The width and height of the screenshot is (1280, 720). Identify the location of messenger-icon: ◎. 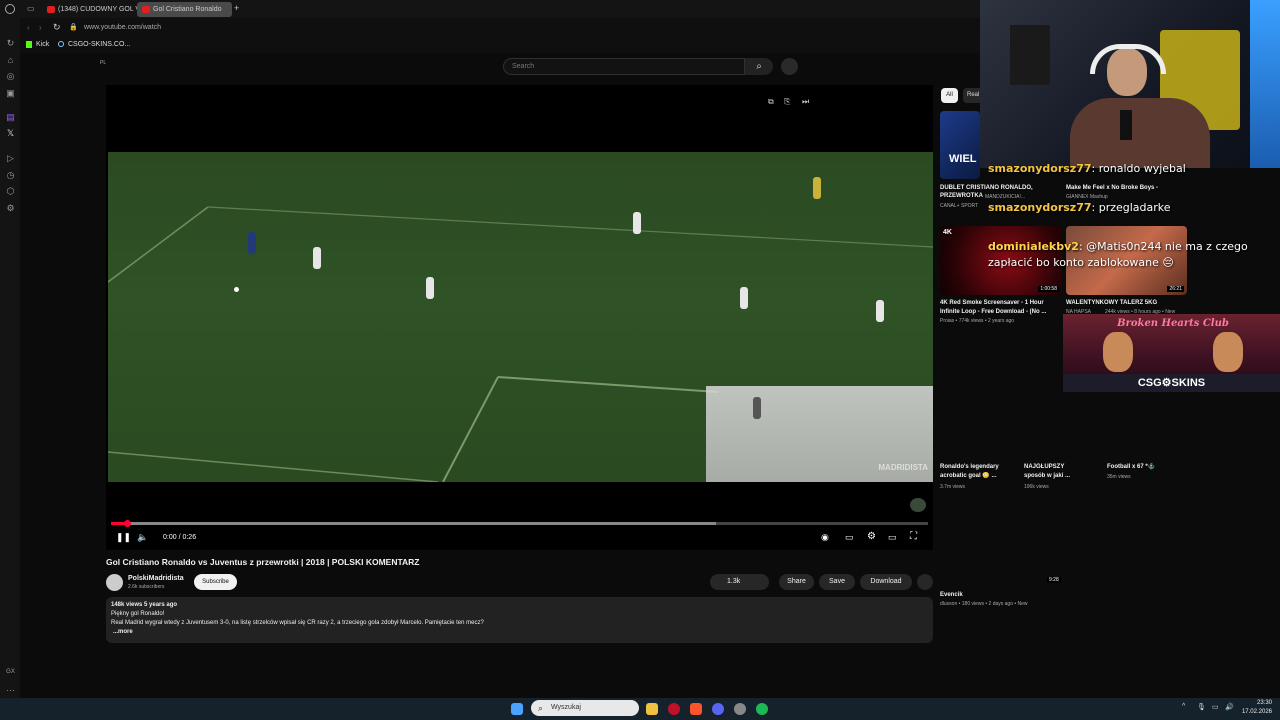
(10, 76).